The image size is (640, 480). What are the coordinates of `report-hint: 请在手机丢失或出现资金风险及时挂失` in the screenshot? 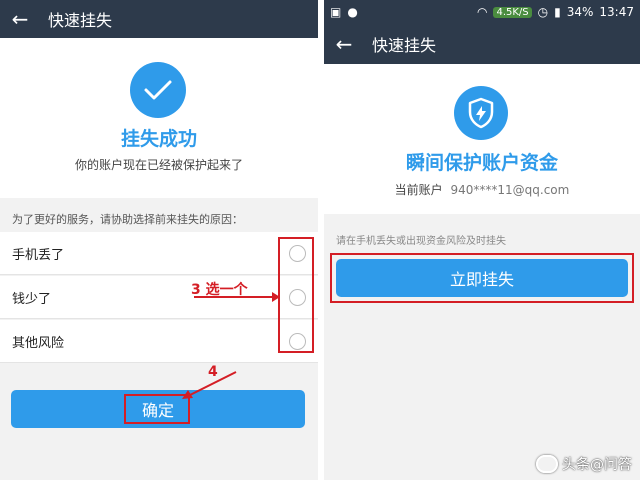 It's located at (421, 241).